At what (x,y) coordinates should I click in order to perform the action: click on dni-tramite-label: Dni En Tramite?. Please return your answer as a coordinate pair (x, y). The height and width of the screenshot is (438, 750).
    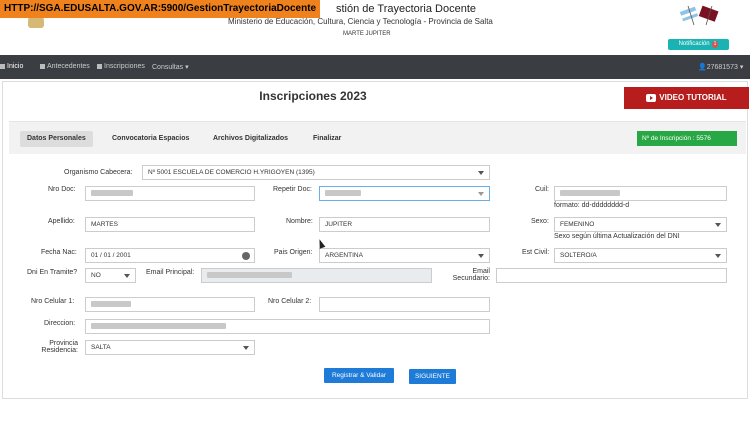
    Looking at the image, I should click on (52, 272).